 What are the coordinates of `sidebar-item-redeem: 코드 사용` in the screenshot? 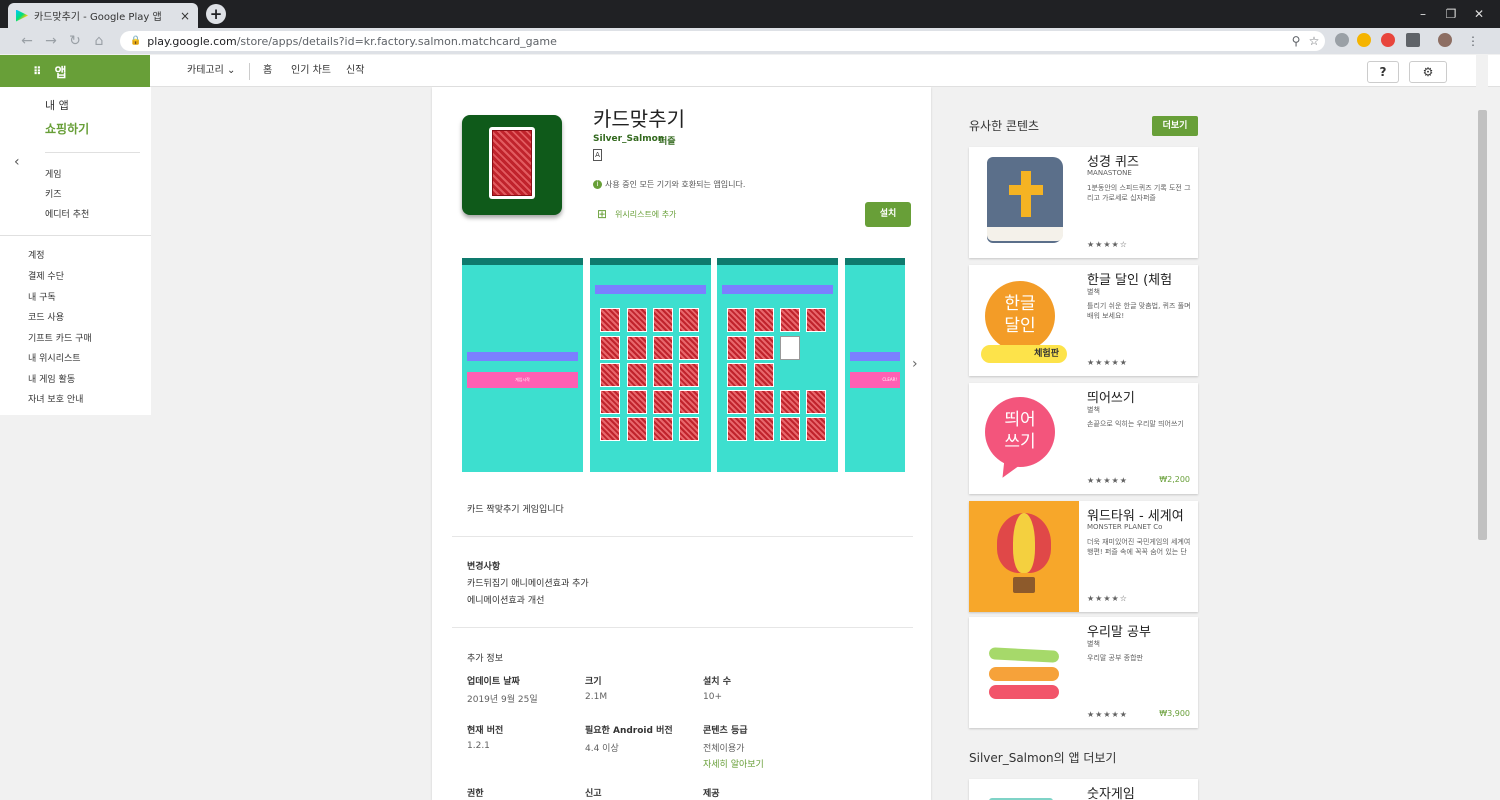 It's located at (46, 316).